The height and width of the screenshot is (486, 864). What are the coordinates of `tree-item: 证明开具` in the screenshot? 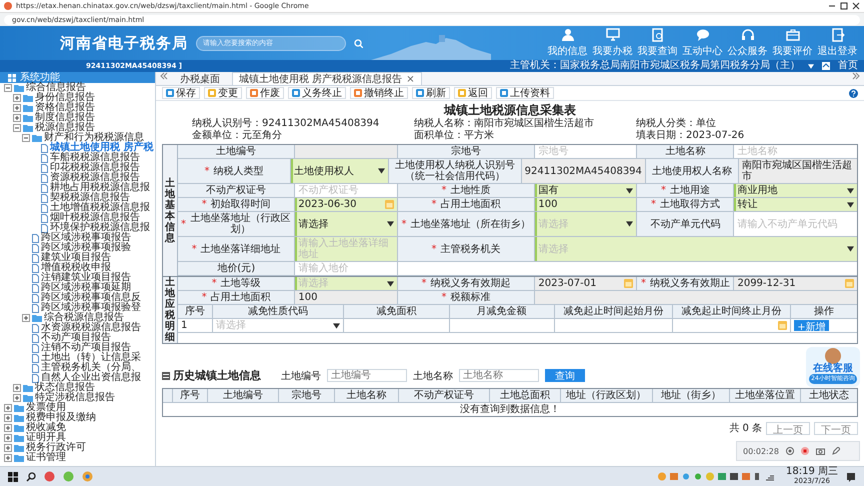 It's located at (46, 438).